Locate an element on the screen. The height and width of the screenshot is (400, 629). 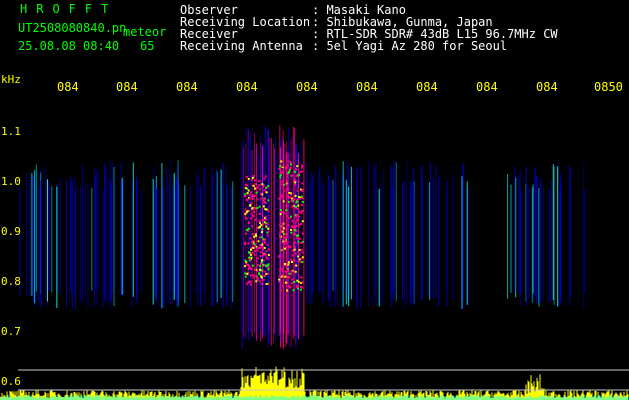
freq-unit-label: kHz is located at coordinates (11, 79).